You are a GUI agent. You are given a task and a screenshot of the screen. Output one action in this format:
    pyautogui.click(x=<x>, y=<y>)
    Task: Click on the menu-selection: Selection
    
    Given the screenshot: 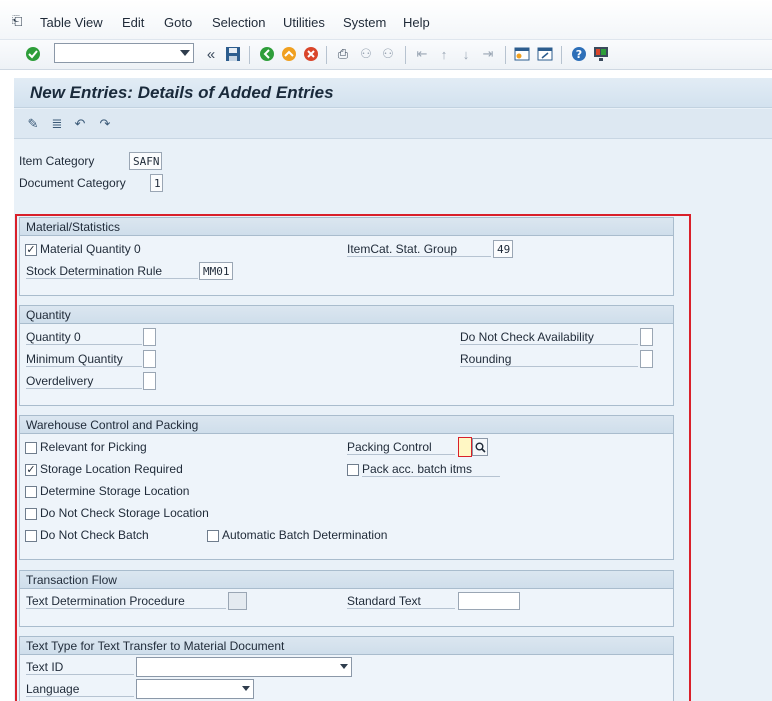 What is the action you would take?
    pyautogui.click(x=238, y=22)
    